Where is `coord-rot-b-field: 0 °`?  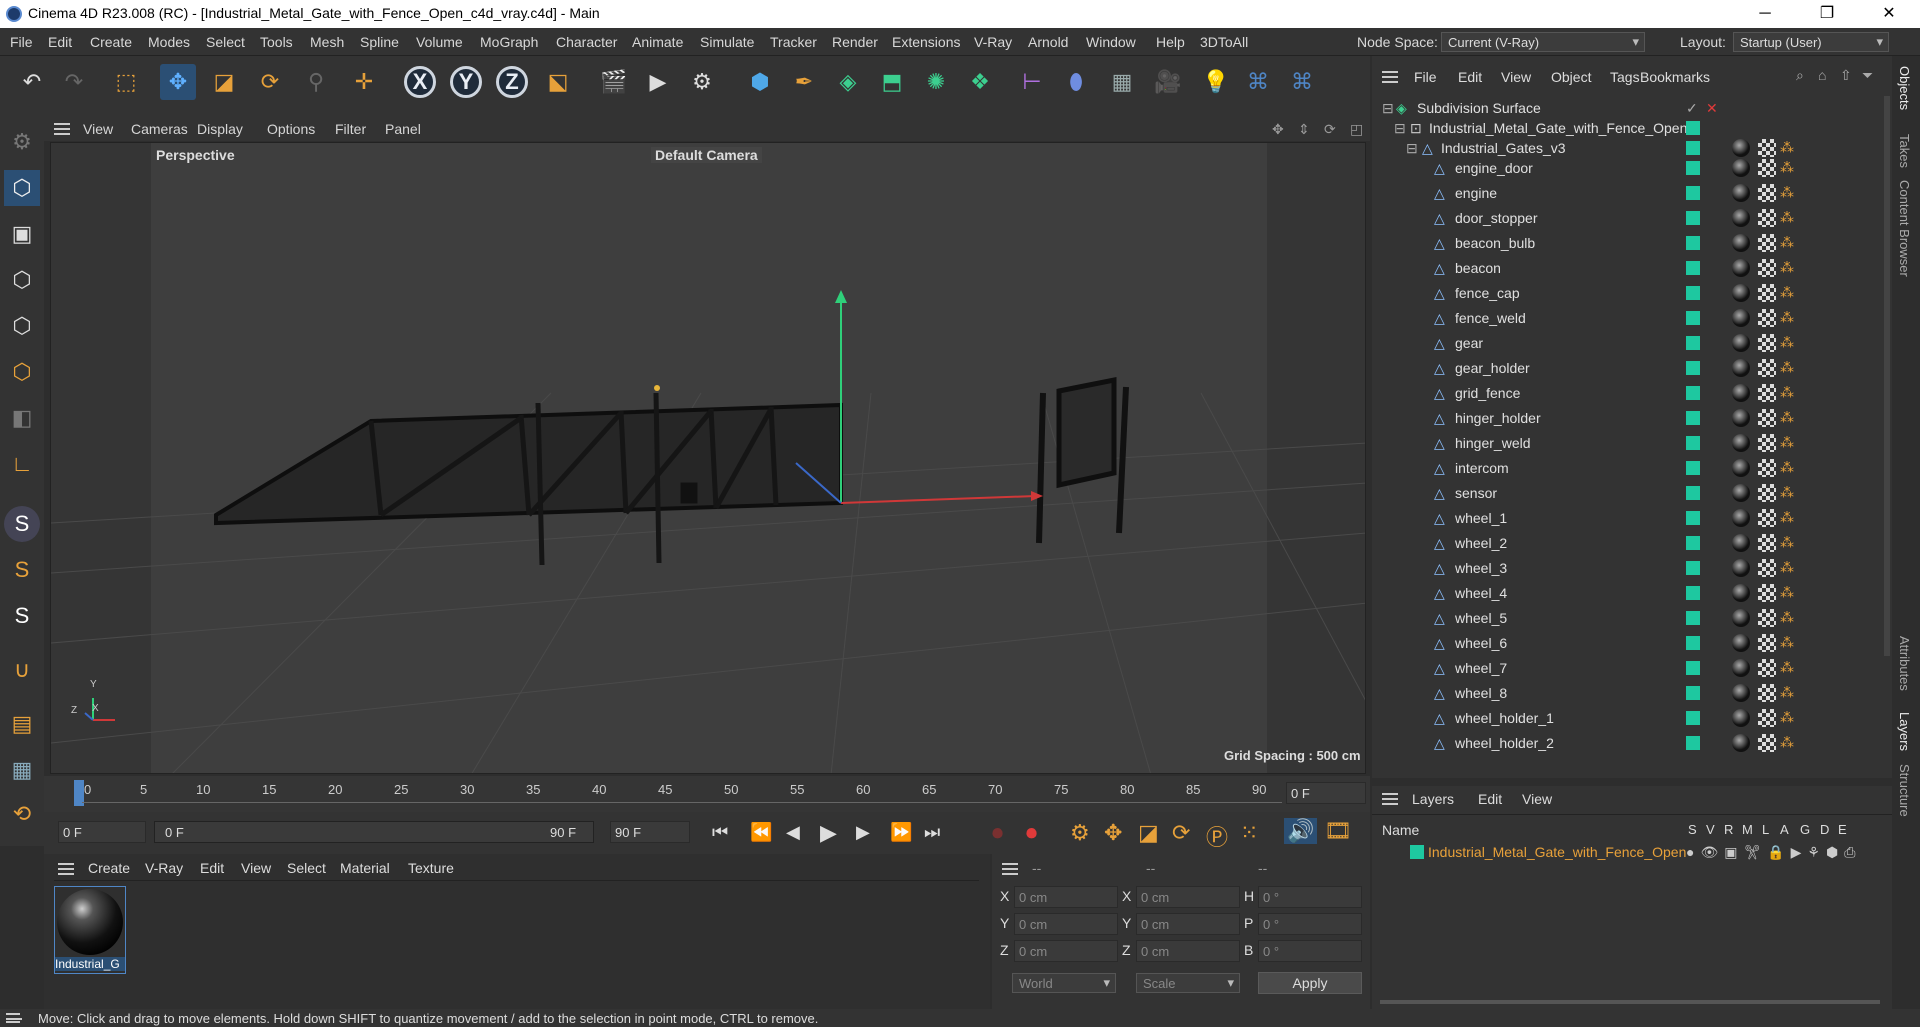 coord-rot-b-field: 0 ° is located at coordinates (1310, 951).